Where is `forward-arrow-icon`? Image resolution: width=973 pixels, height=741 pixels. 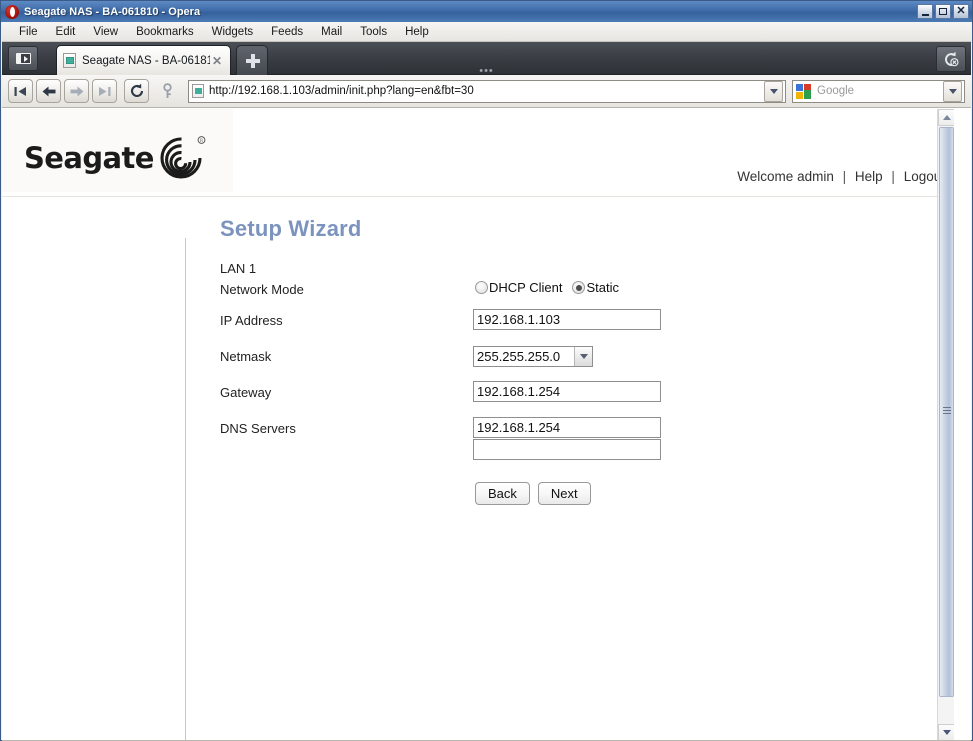
forward-arrow-icon is located at coordinates (76, 91).